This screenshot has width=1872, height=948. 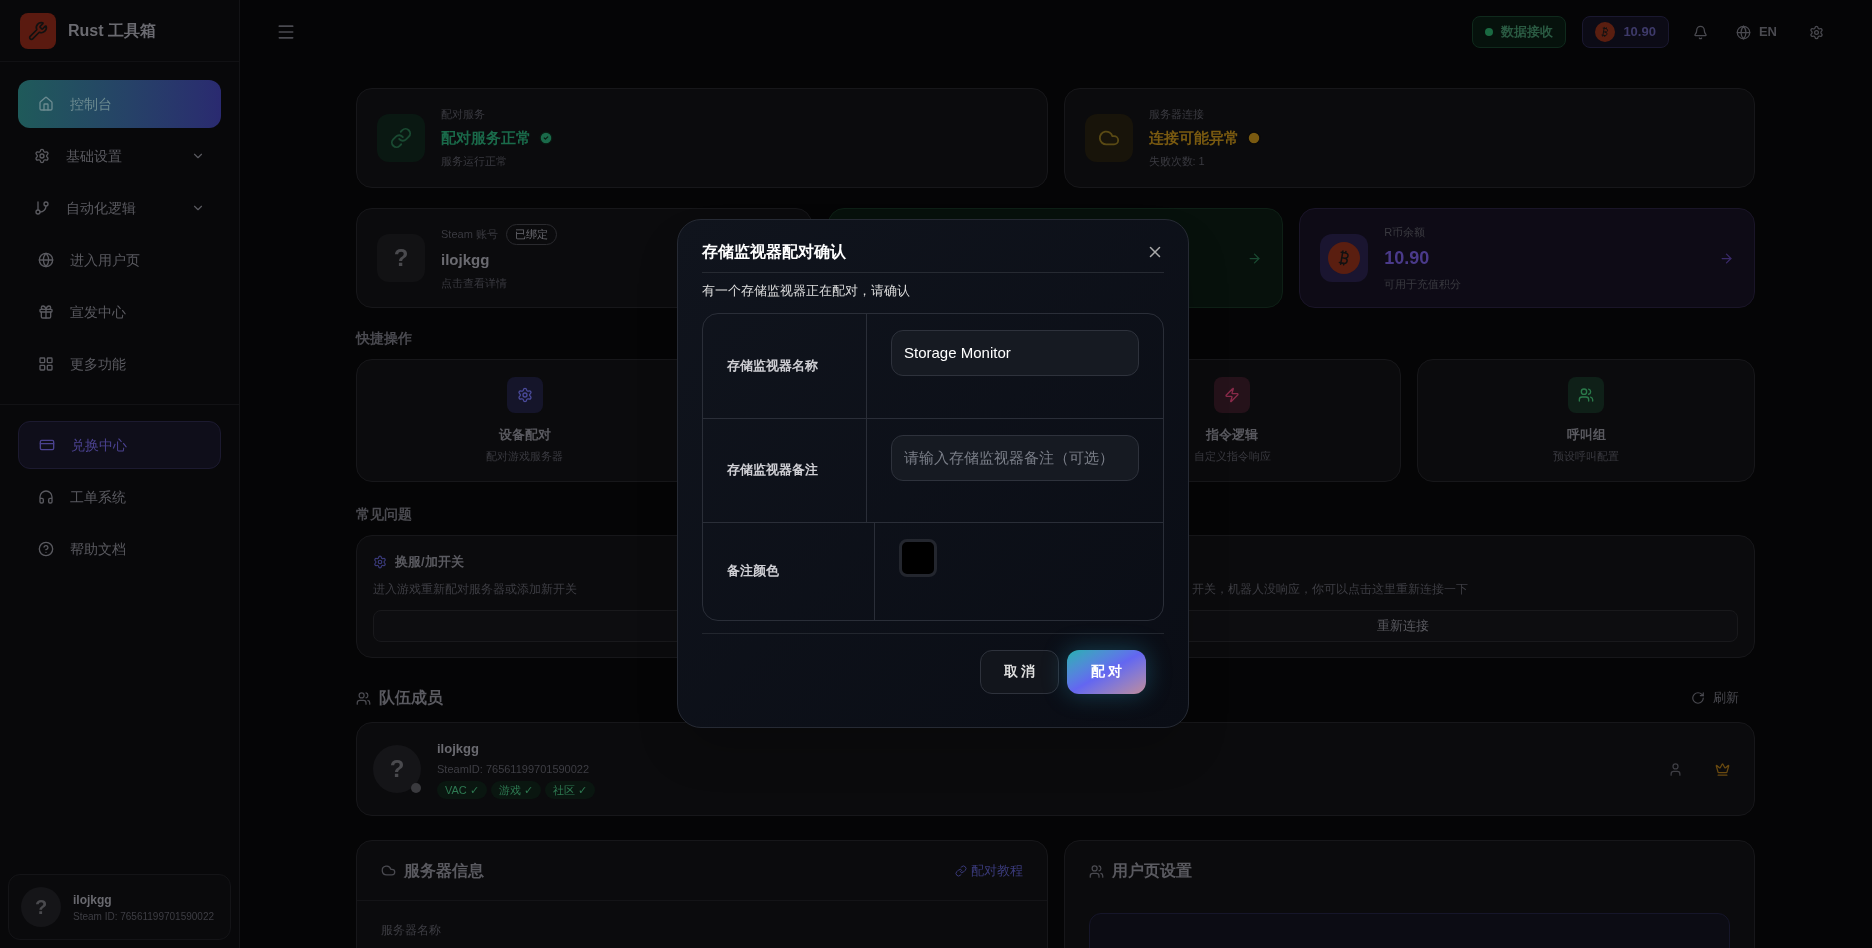 What do you see at coordinates (806, 291) in the screenshot?
I see `dialog-subtitle: 有一个存储监视器正在配对，请确认` at bounding box center [806, 291].